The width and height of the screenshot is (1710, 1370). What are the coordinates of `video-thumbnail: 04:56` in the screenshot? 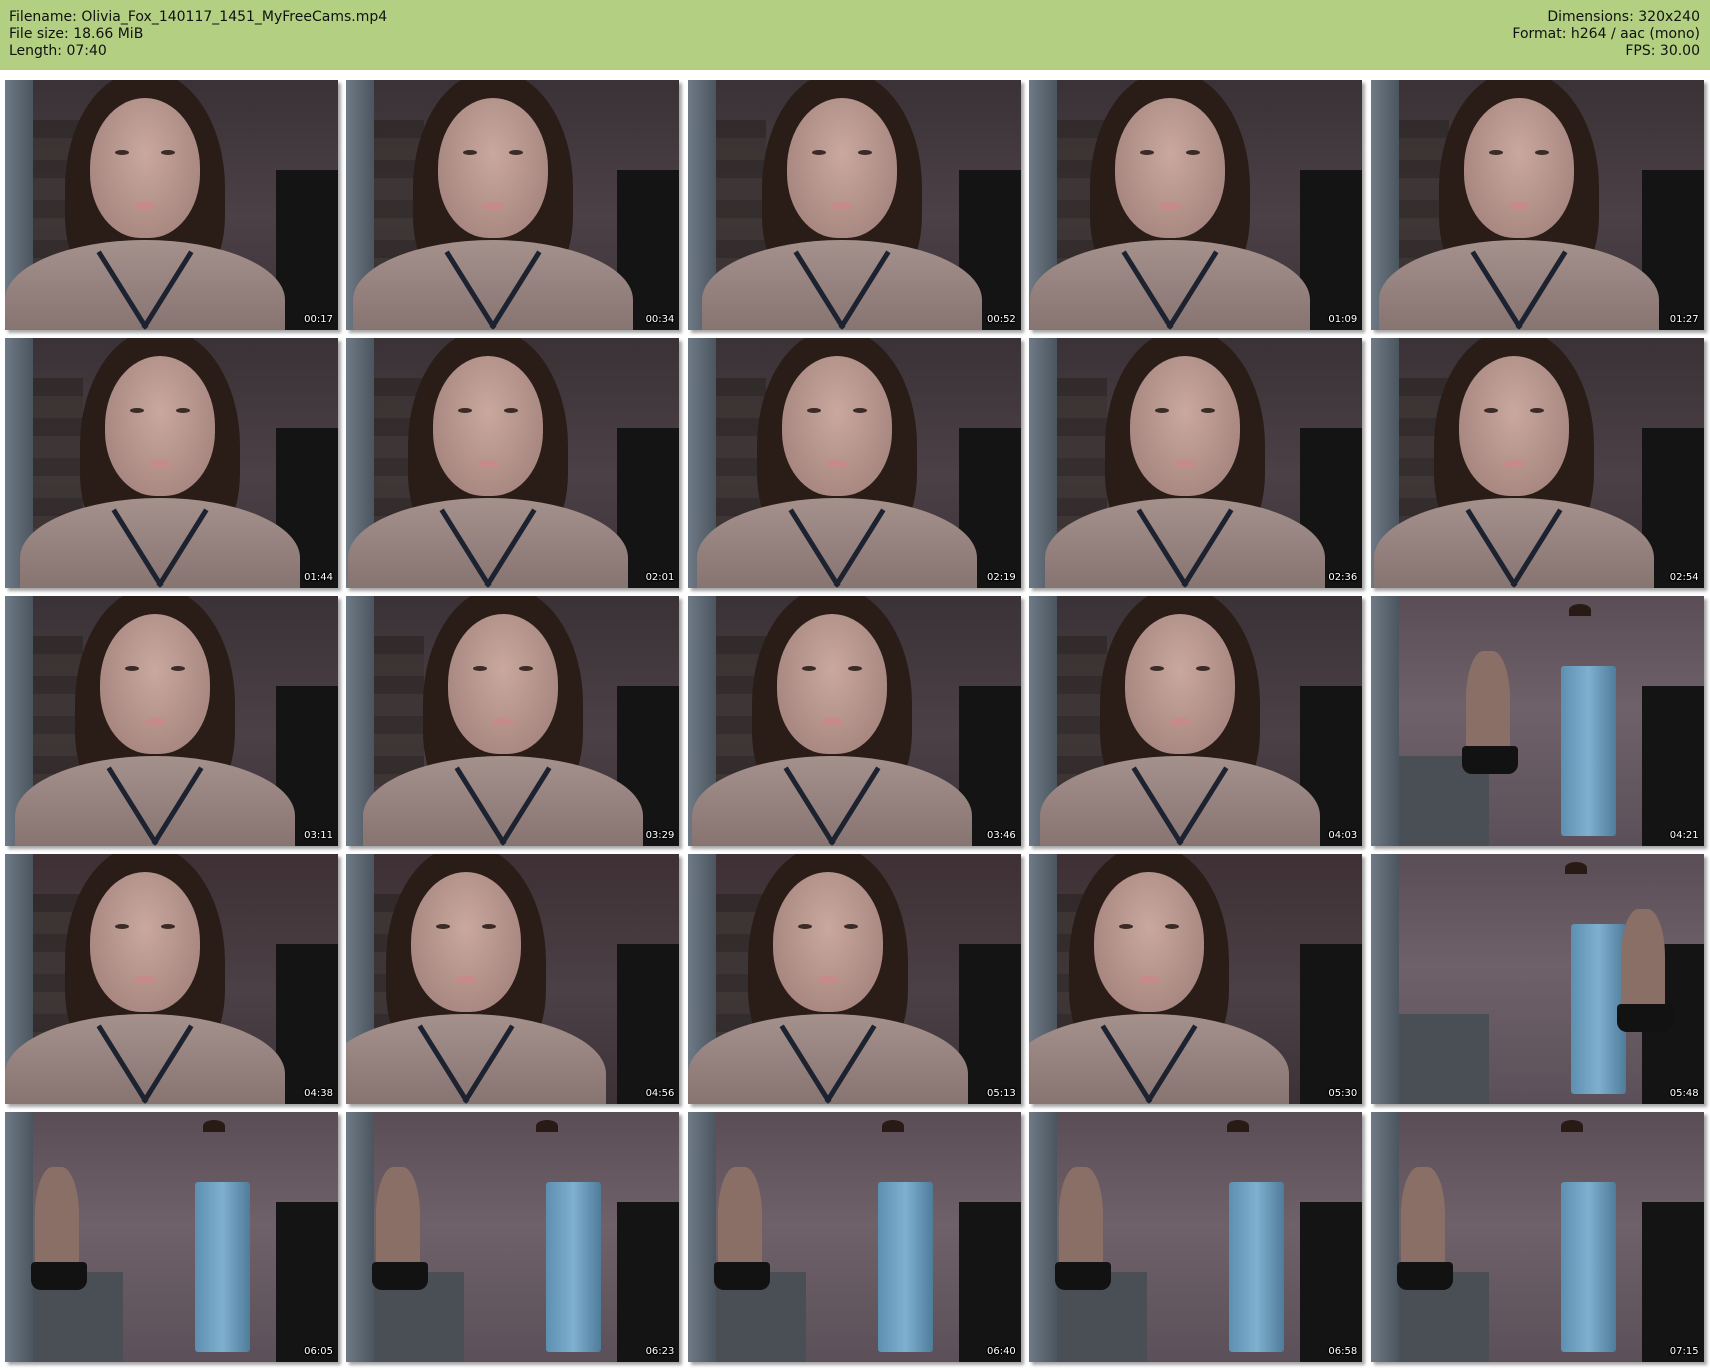 It's located at (513, 979).